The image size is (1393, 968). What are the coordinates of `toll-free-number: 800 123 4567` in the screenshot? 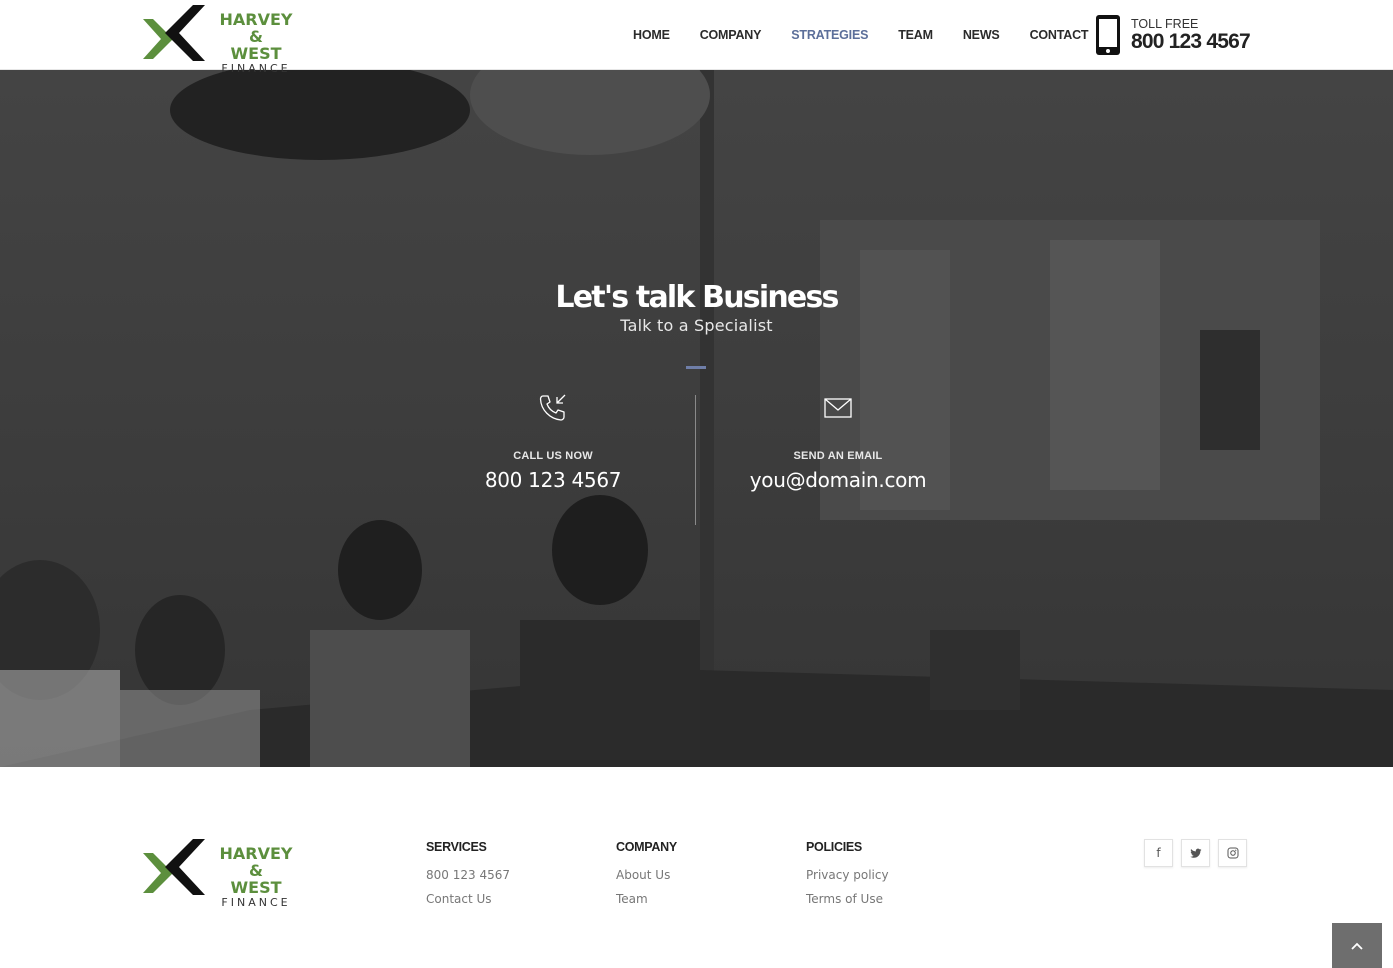 It's located at (1191, 41).